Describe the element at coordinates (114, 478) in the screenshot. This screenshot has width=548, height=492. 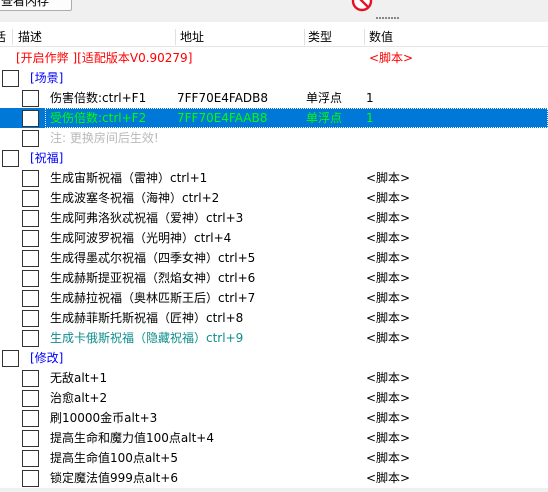
I see `row-description: 锁定魔法值999点alt+6` at that location.